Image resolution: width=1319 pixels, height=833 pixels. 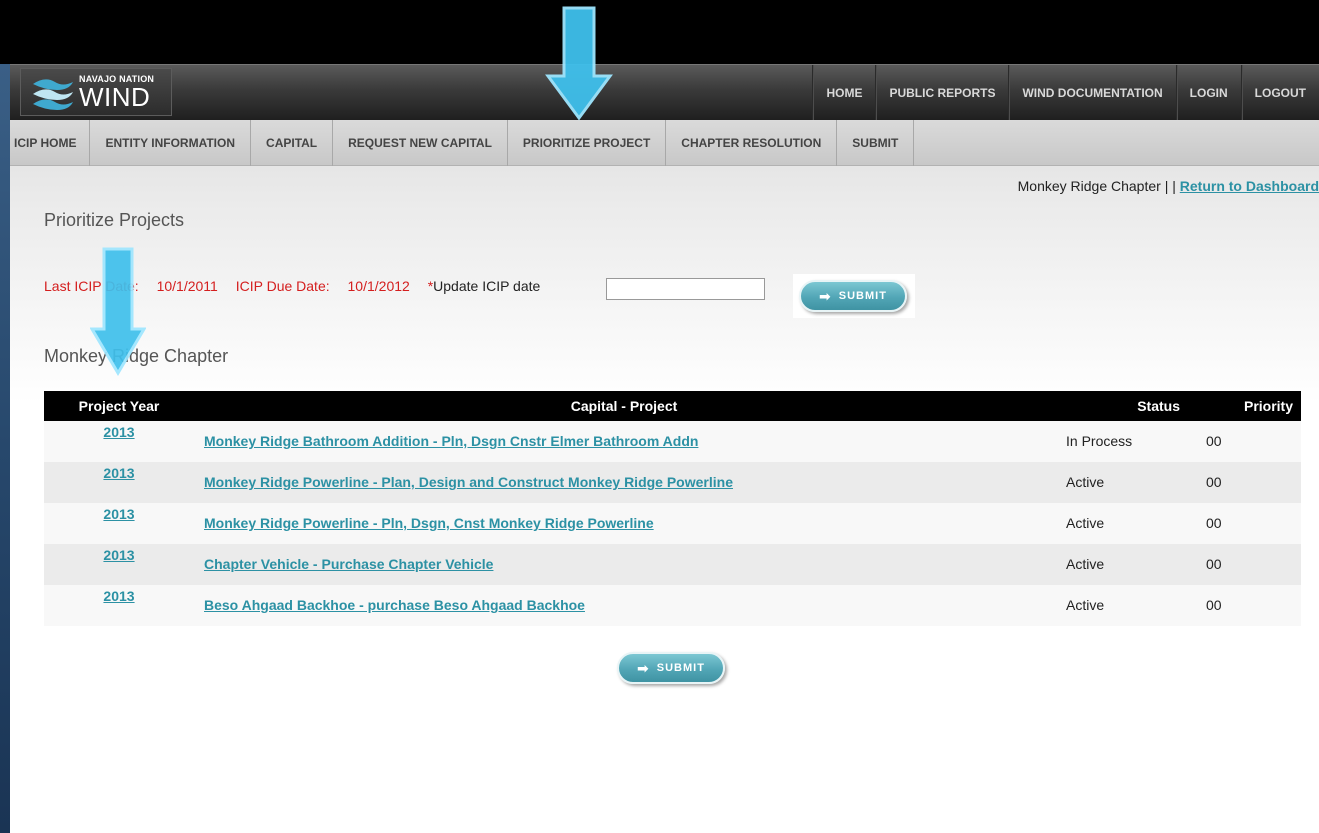 I want to click on tab-submit: SUBMIT, so click(x=876, y=143).